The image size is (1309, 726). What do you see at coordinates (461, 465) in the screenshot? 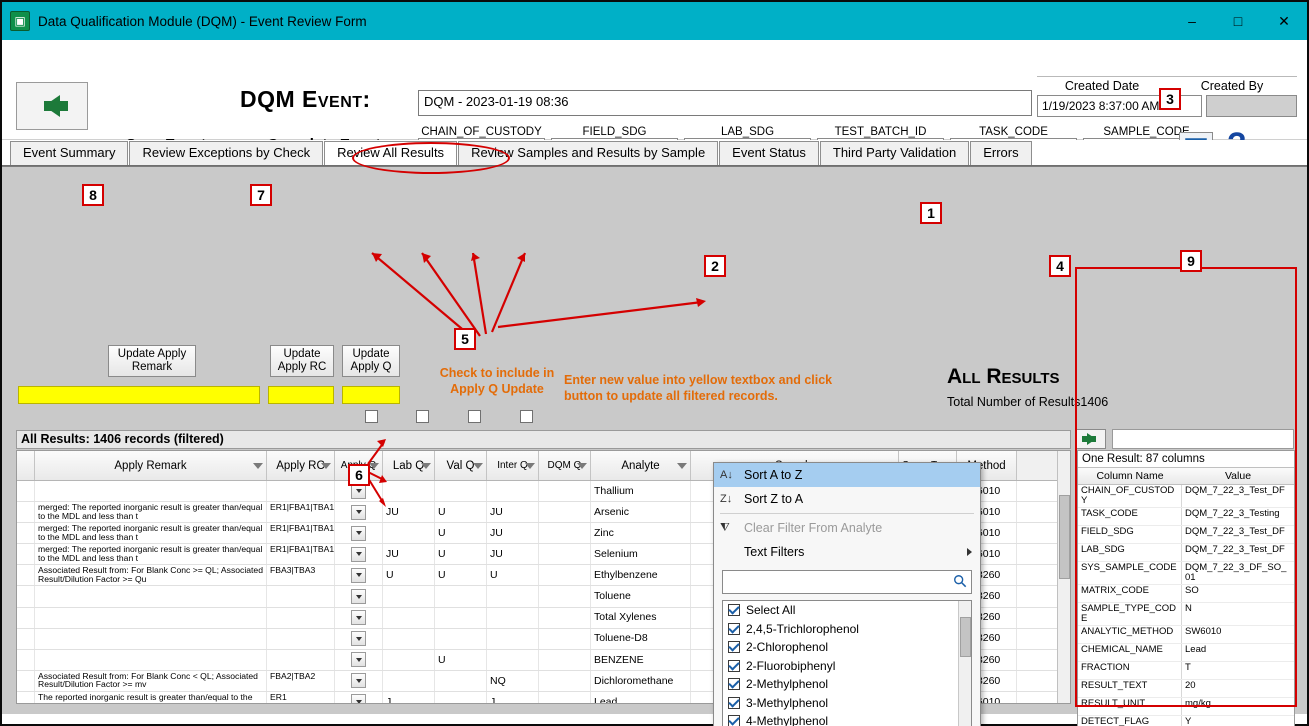
I see `grid-header-val-q: Val Q` at bounding box center [461, 465].